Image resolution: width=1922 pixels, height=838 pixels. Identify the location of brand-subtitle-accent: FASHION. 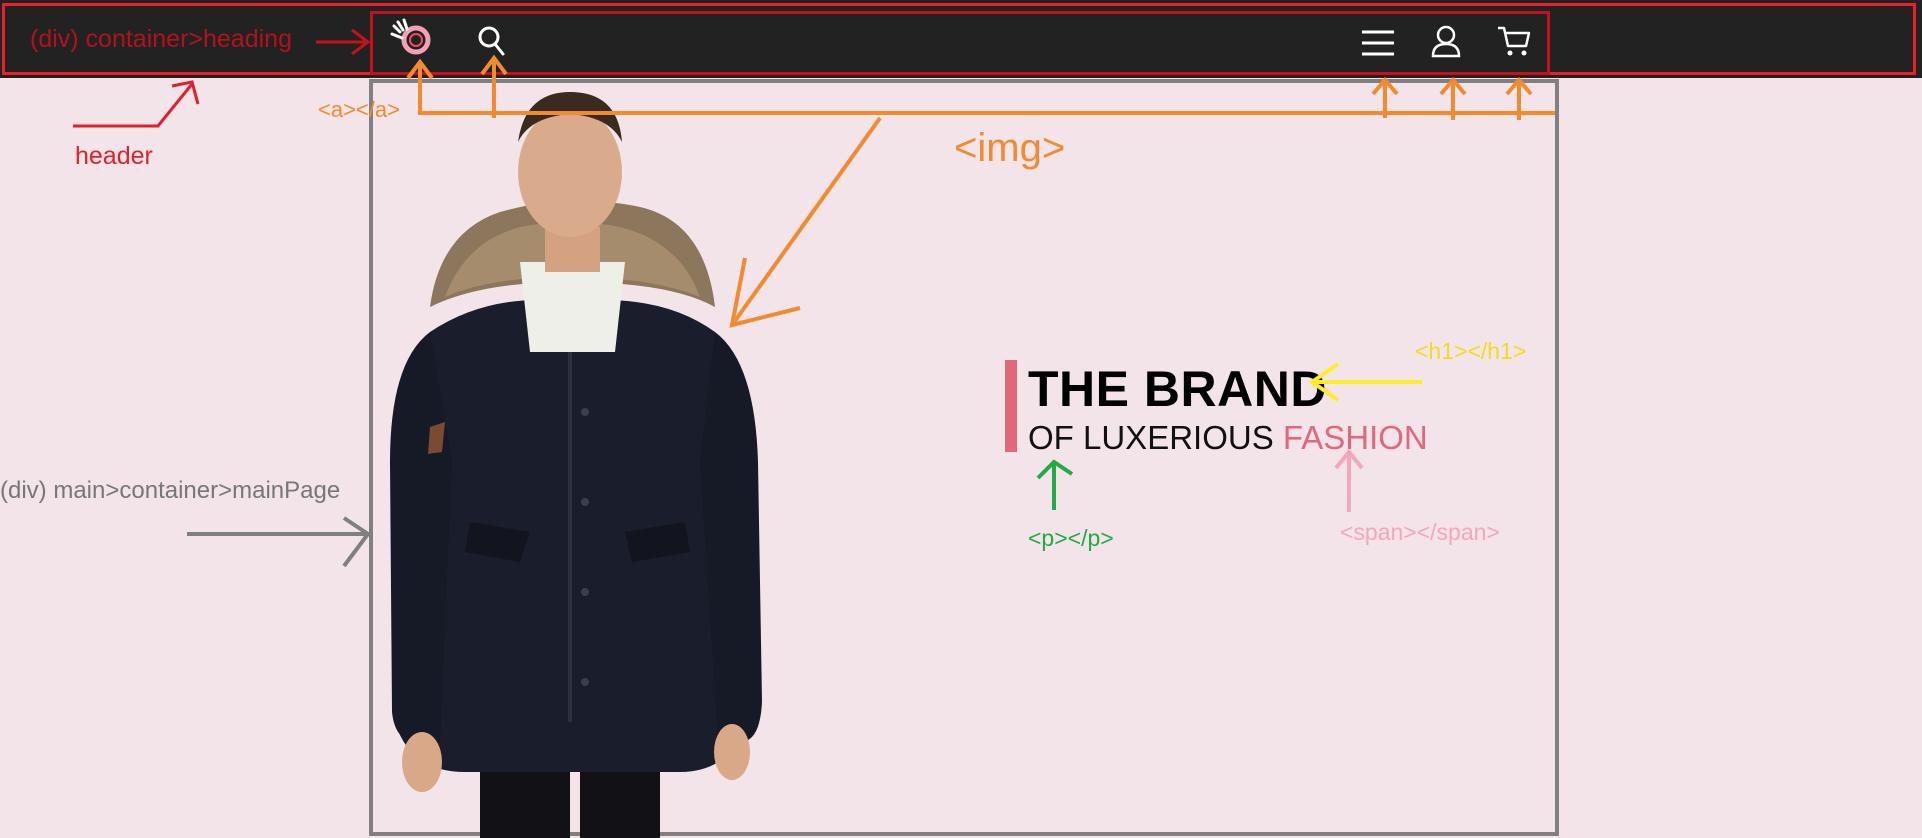
(1355, 437).